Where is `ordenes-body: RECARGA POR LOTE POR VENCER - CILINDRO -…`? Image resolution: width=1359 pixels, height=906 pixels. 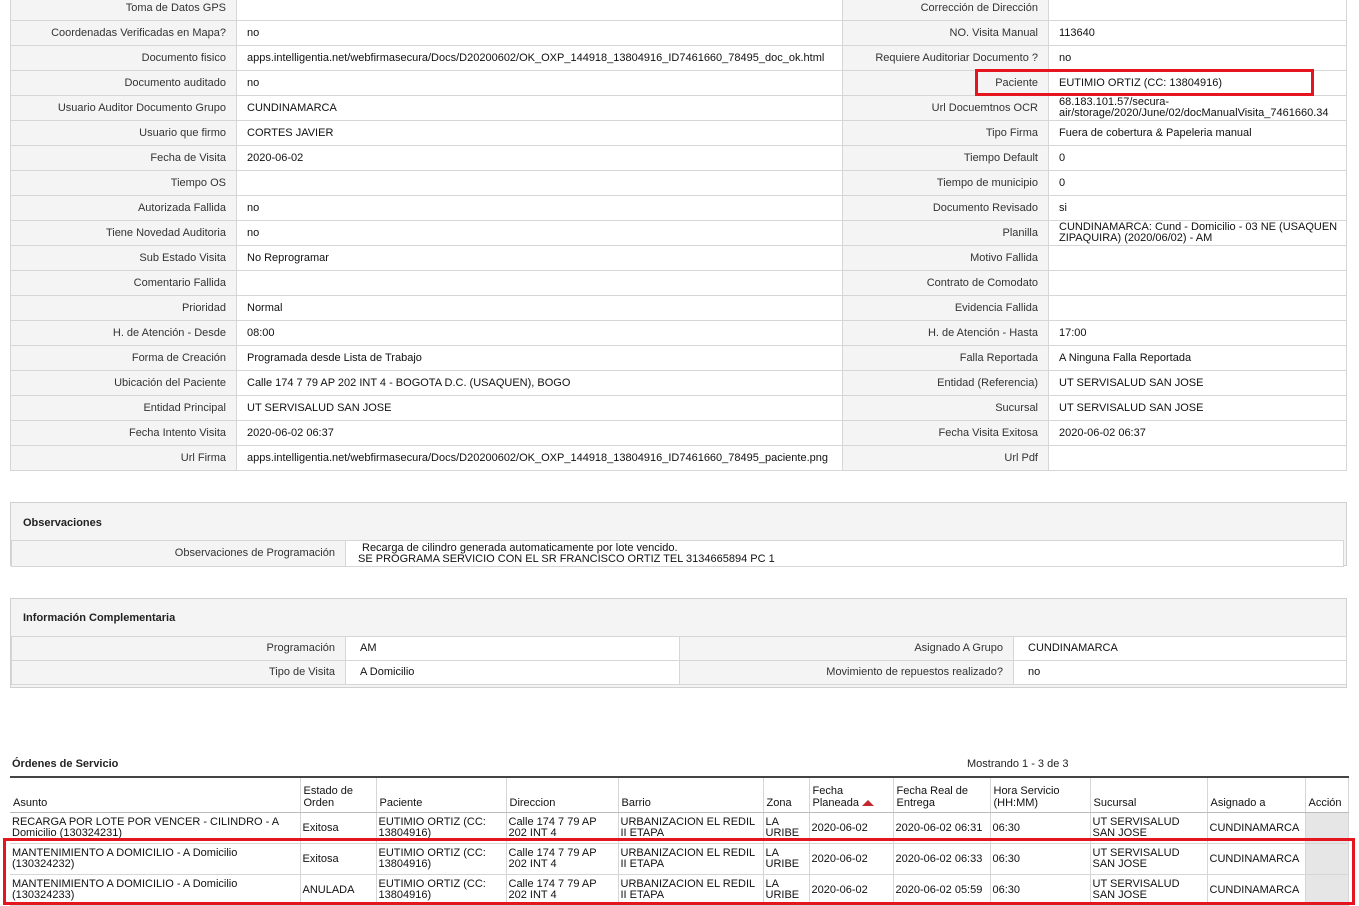 ordenes-body: RECARGA POR LOTE POR VENCER - CILINDRO -… is located at coordinates (679, 859).